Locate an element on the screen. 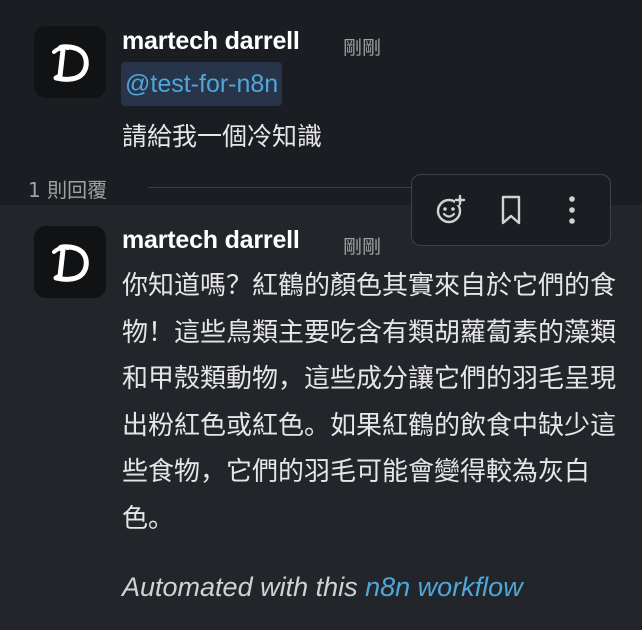 This screenshot has height=630, width=642. divider-line is located at coordinates (280, 187).